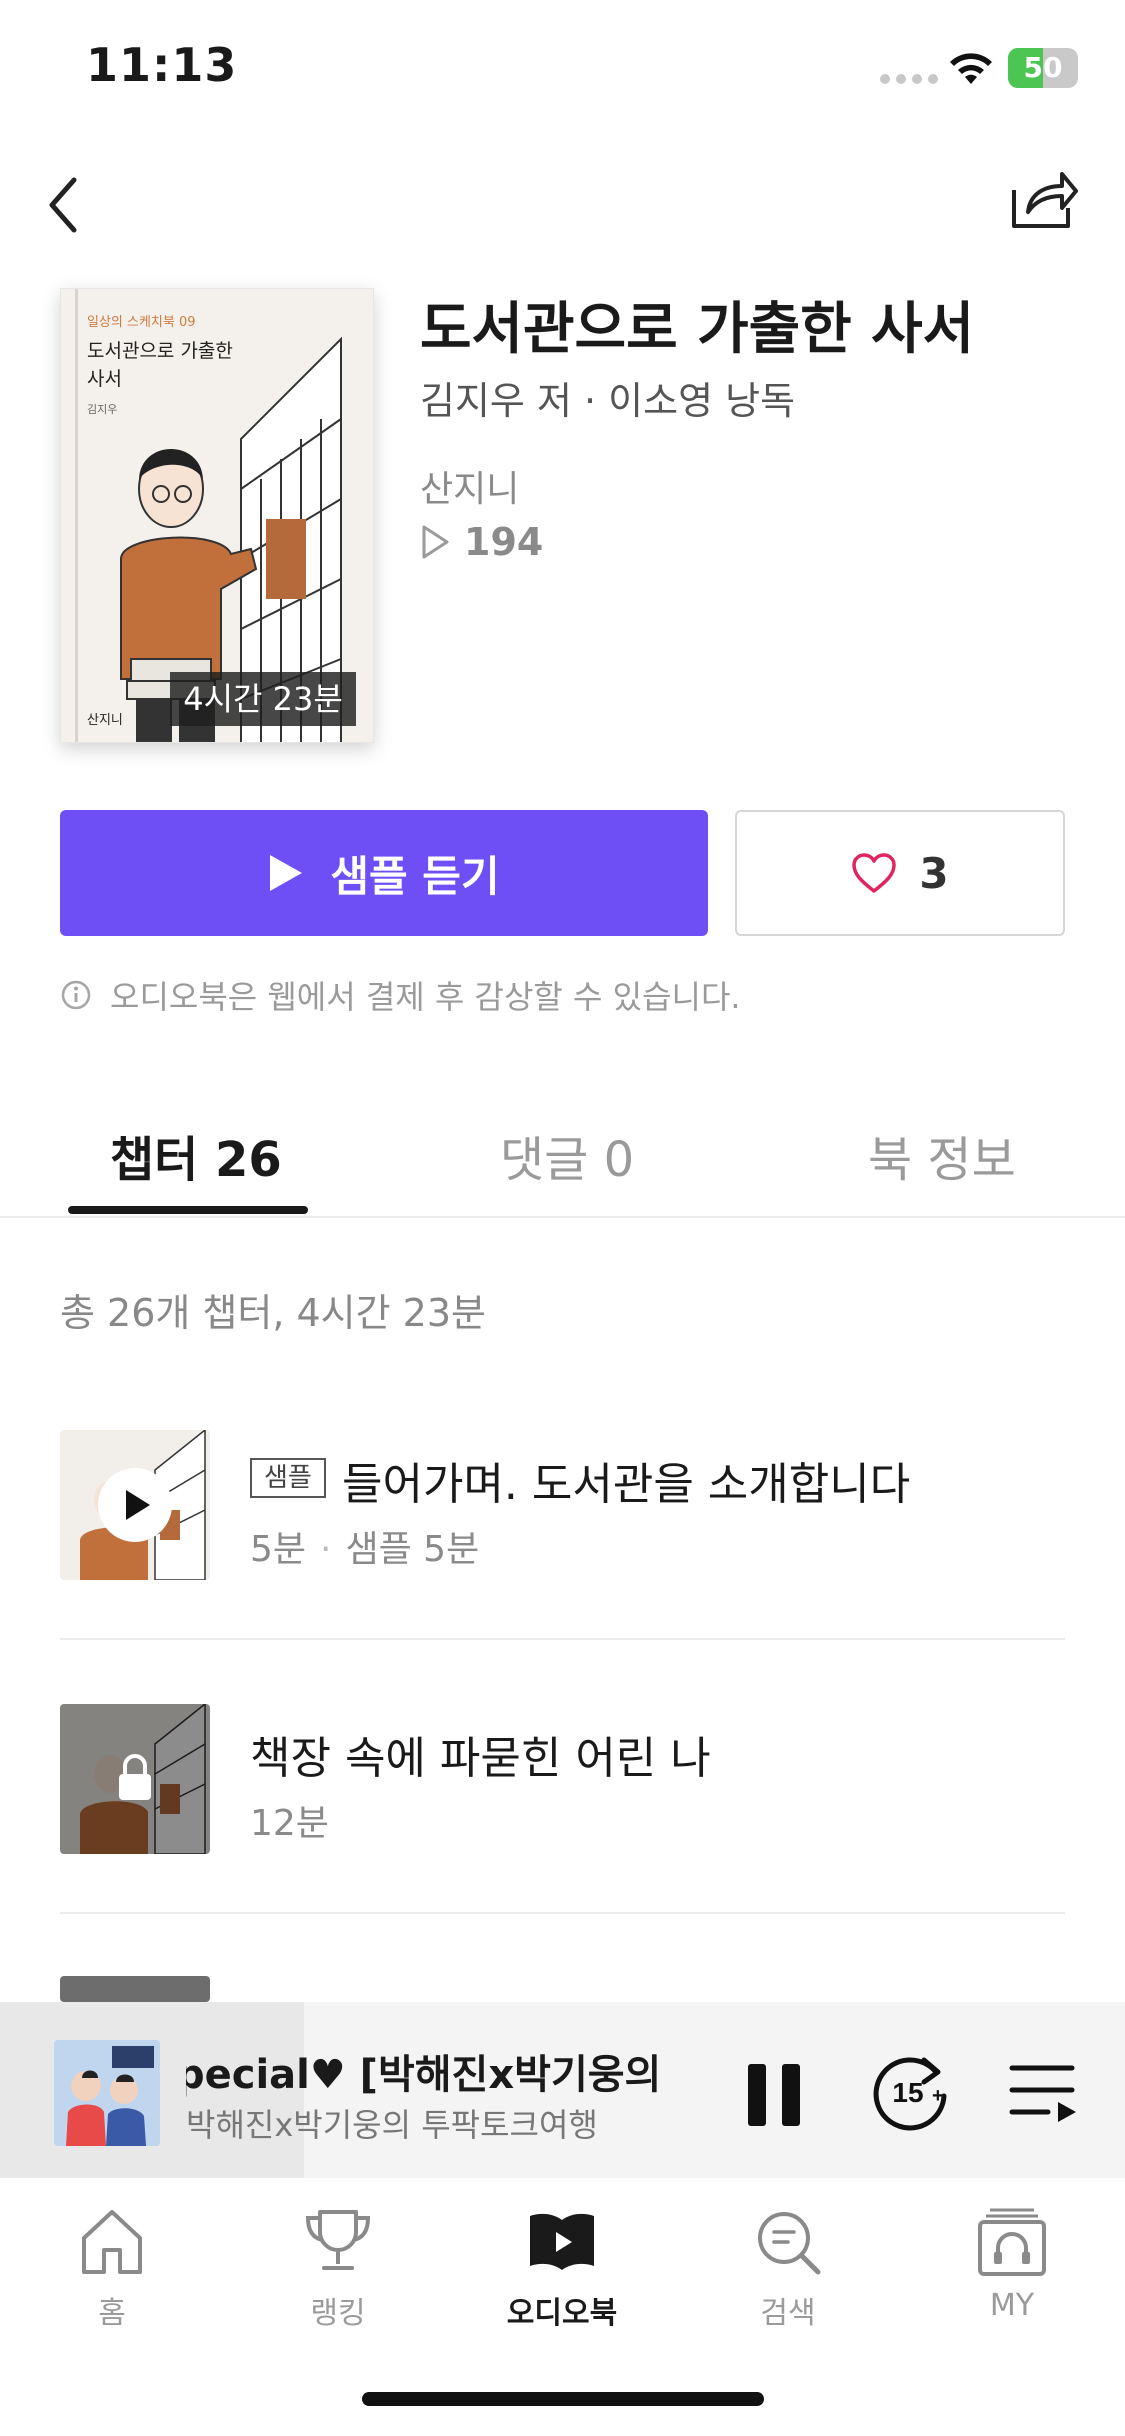 This screenshot has height=2436, width=1125. What do you see at coordinates (76, 515) in the screenshot?
I see `cover-spine` at bounding box center [76, 515].